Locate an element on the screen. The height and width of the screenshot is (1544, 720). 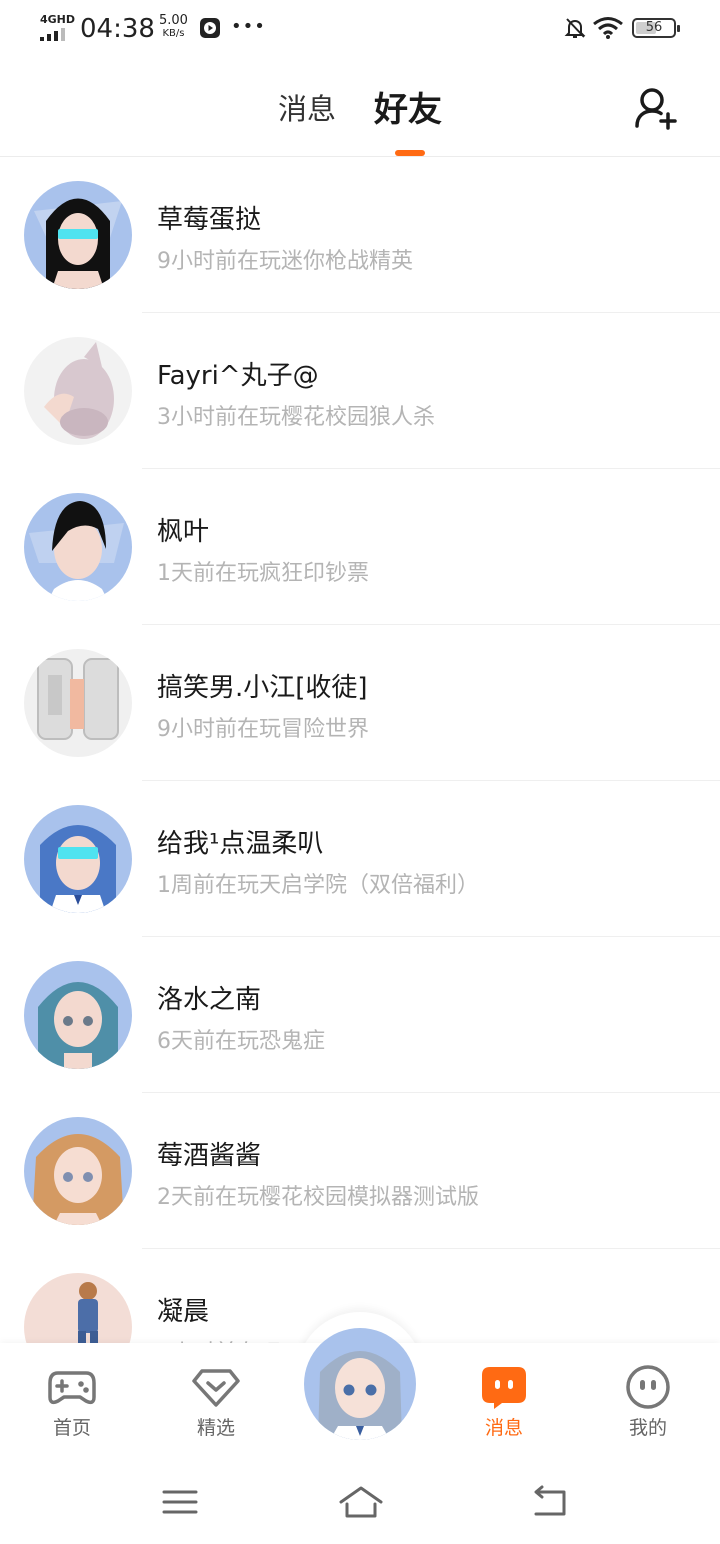
profile-face-icon is located at coordinates (648, 1387).